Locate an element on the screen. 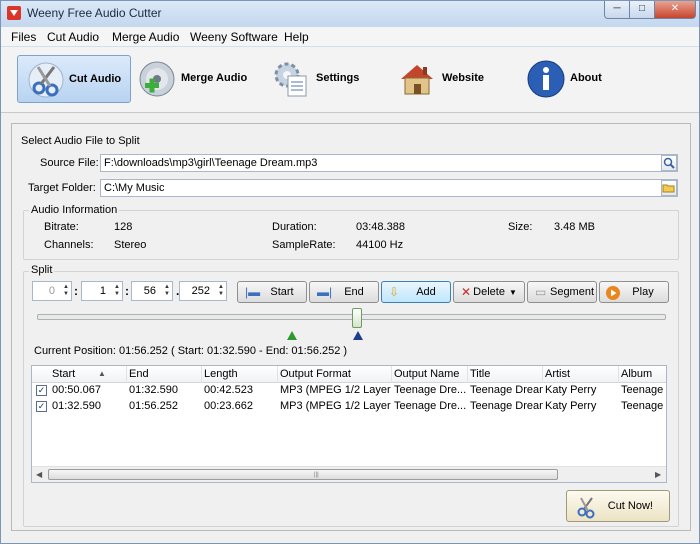  hours-spinner: 0 ▲ ▼ is located at coordinates (52, 291).